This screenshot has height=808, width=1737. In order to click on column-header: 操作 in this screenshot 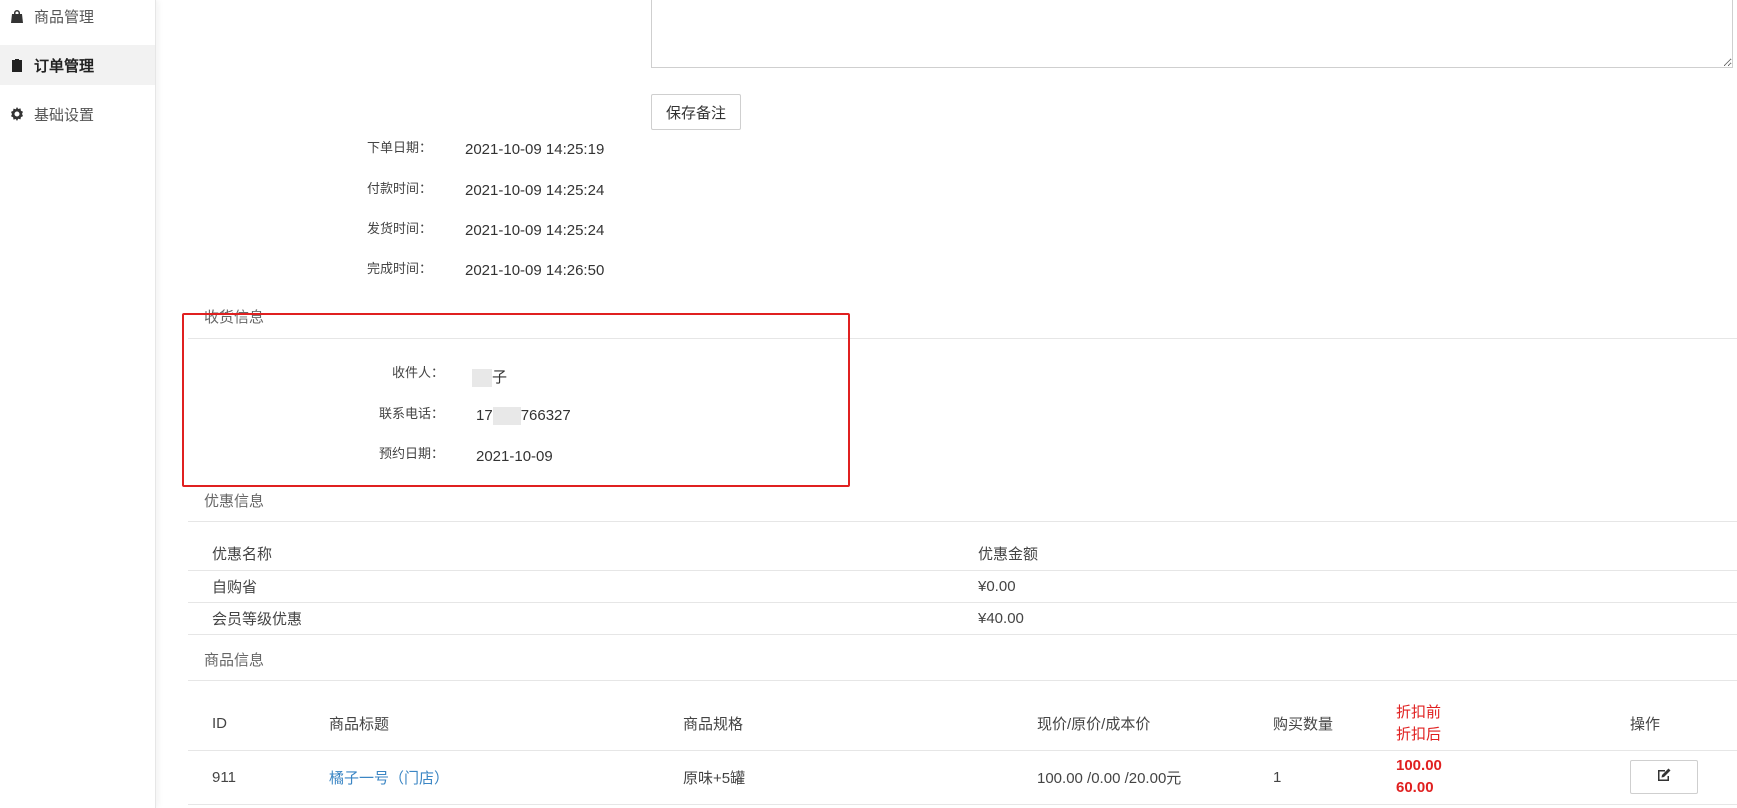, I will do `click(1671, 724)`.